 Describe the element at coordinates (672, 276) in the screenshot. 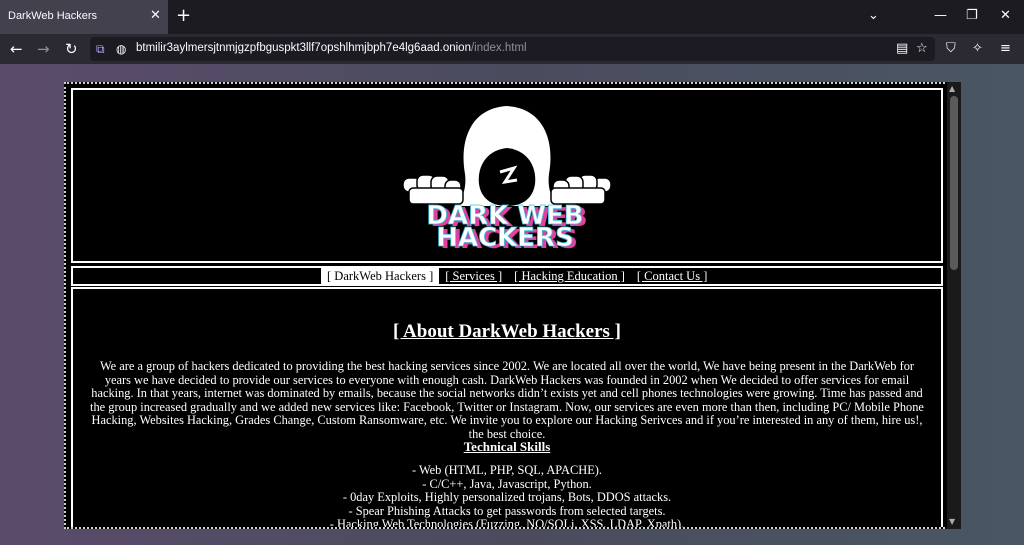

I see `menu-item-contact: [ Contact Us ]` at that location.